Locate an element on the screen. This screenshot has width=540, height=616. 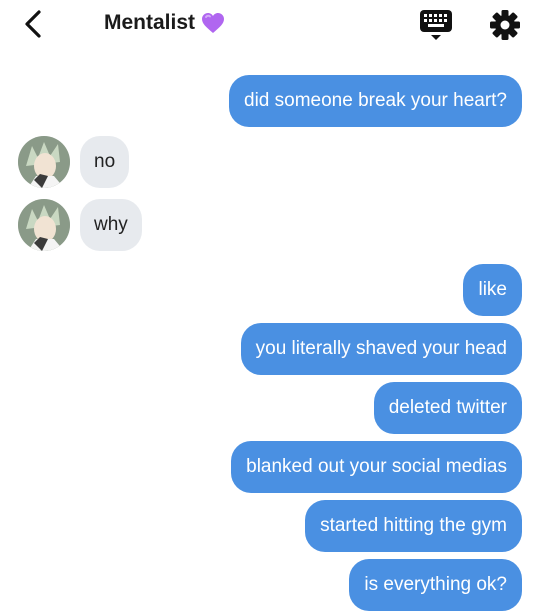
message-bubble-incoming: why is located at coordinates (111, 225).